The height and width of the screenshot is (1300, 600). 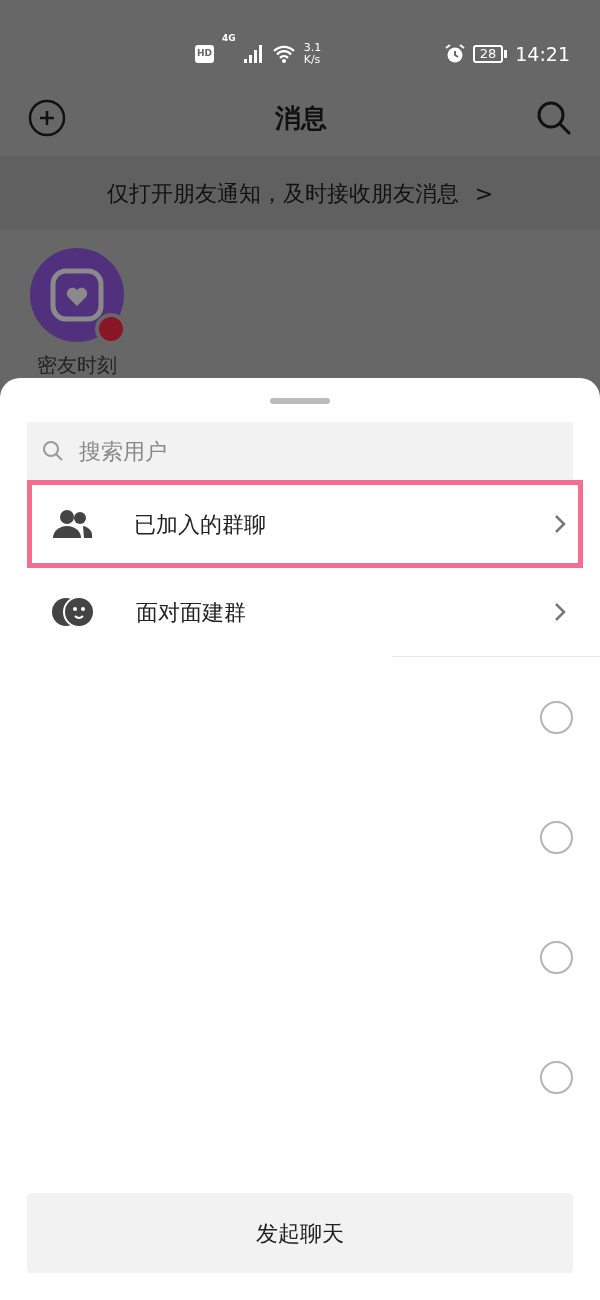 I want to click on heart-frame-icon, so click(x=77, y=295).